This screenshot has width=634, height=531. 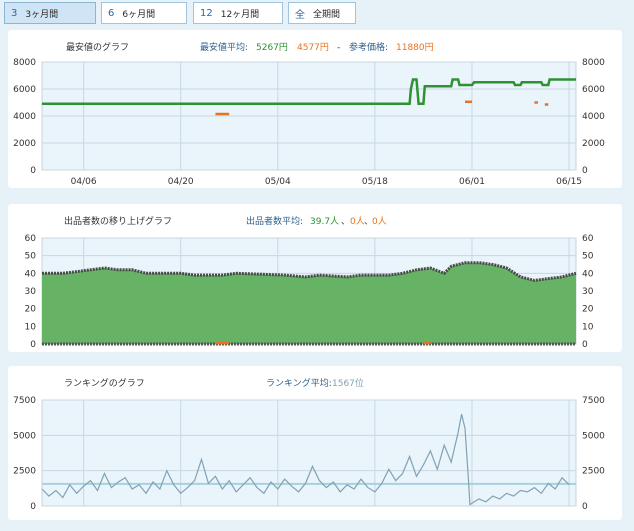 What do you see at coordinates (224, 47) in the screenshot?
I see `avg-label: 最安値平均:` at bounding box center [224, 47].